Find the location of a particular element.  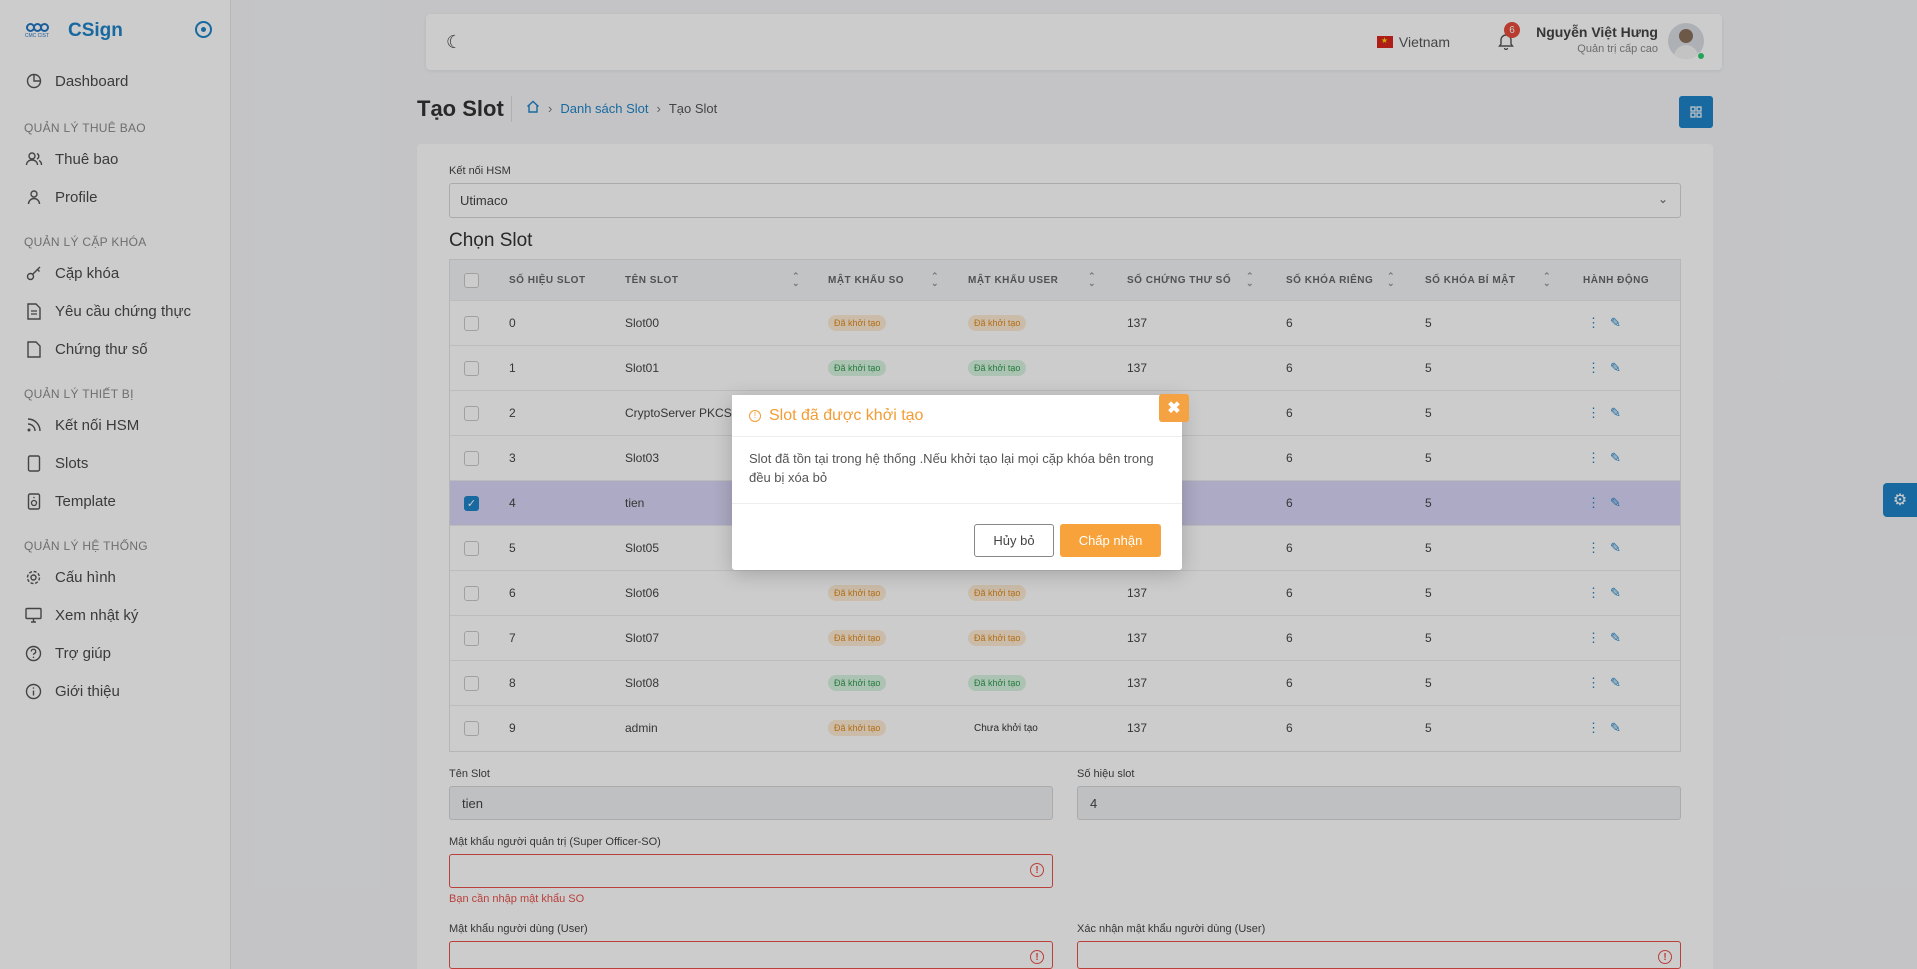

warning-icon: ! is located at coordinates (755, 415).